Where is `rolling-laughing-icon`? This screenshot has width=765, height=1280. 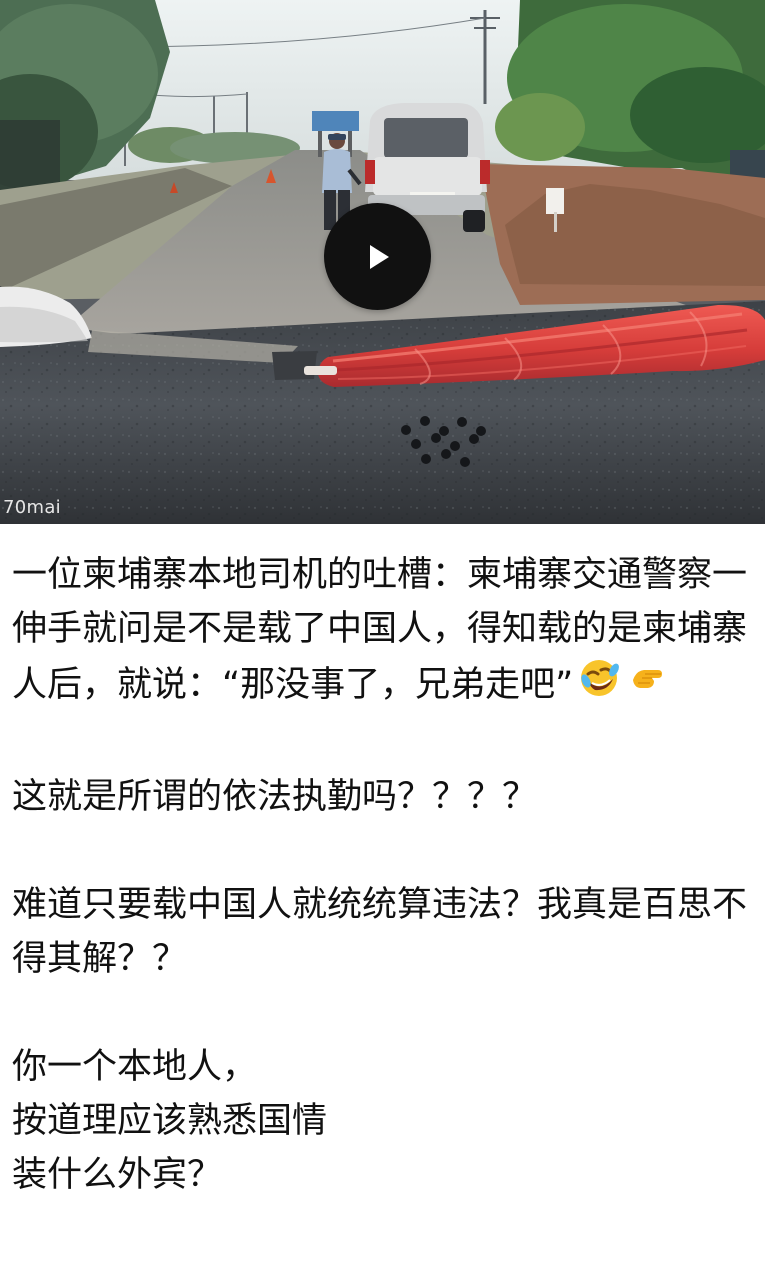
rolling-laughing-icon is located at coordinates (599, 686).